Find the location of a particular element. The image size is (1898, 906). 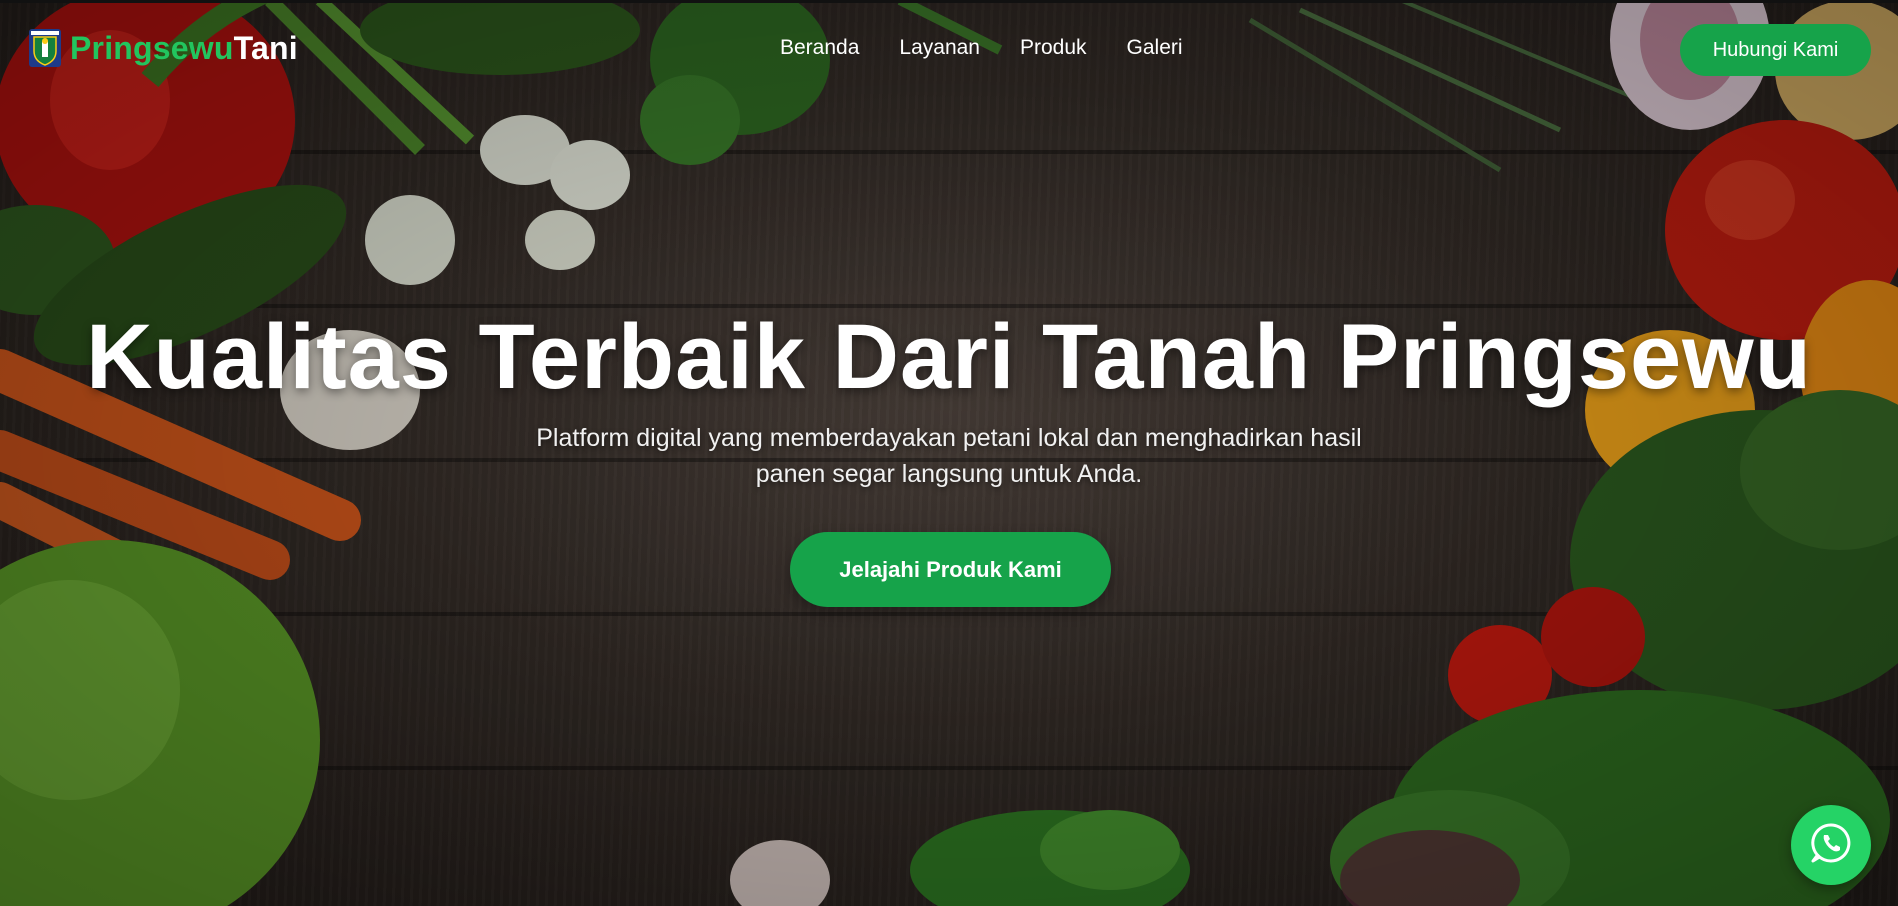

explore-products-button: Jelajahi Produk Kami is located at coordinates (950, 569).